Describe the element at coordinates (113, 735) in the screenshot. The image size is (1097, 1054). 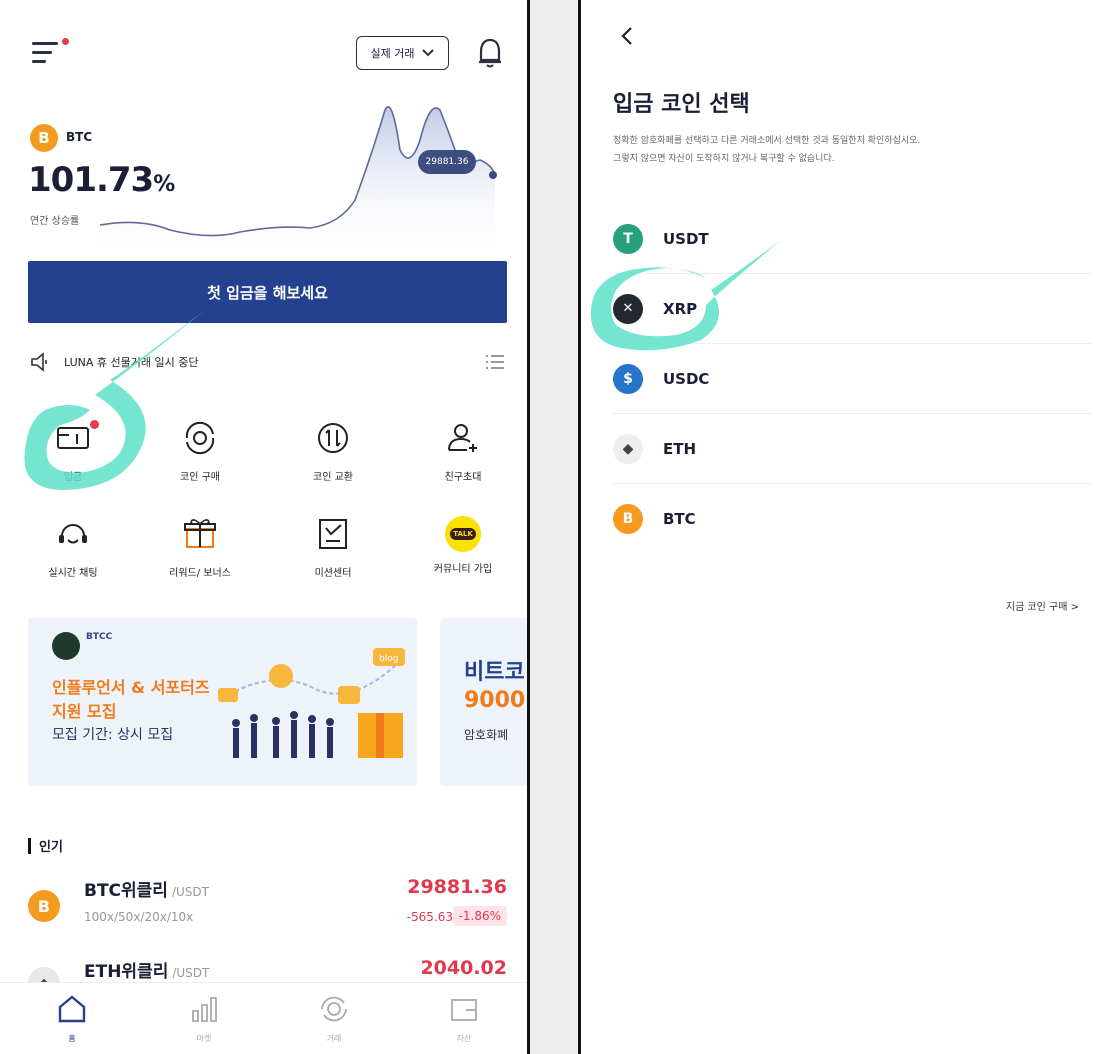
I see `banner-subtitle: 모집 기간: 상시 모집` at that location.